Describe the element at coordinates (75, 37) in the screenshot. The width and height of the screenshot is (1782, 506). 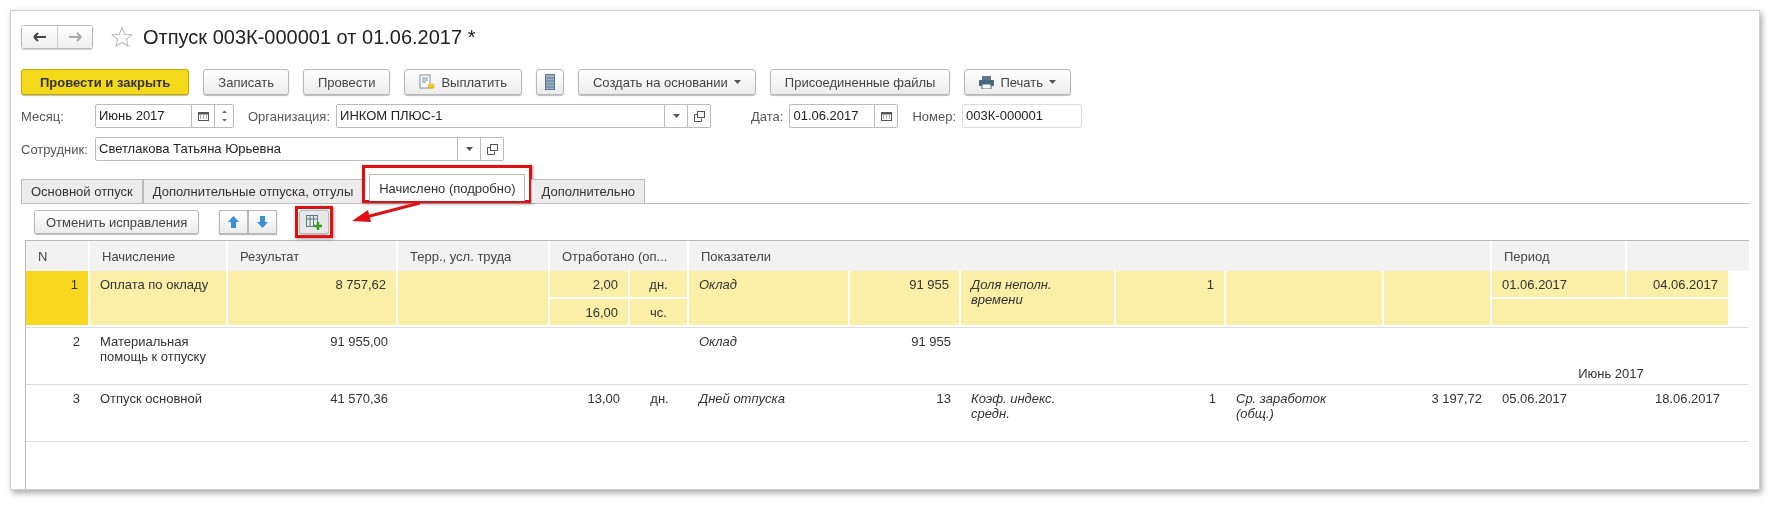
I see `forward-arrow-icon` at that location.